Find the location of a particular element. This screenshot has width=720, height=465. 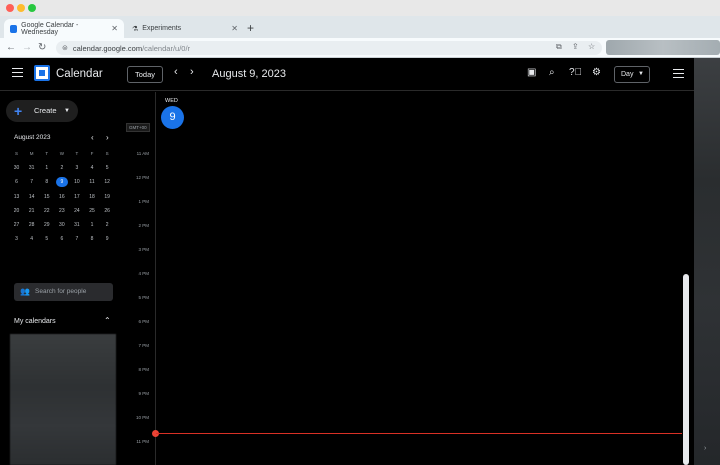

browser-tab-calendar: Google Calendar - Wednesday ✕ is located at coordinates (64, 28).